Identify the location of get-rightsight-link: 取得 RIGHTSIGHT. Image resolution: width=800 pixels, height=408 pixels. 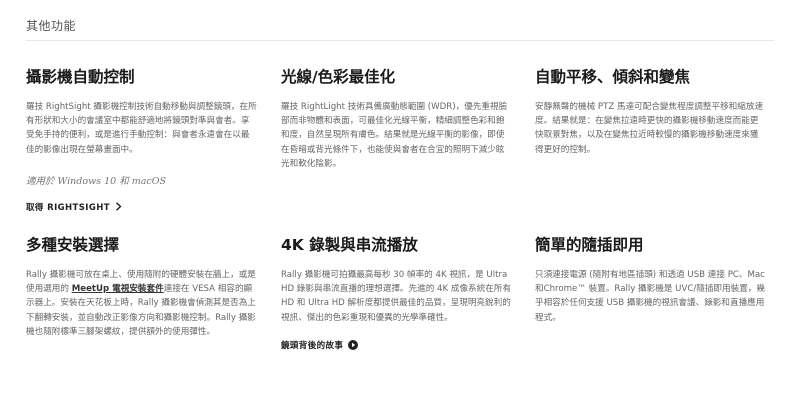
(74, 207).